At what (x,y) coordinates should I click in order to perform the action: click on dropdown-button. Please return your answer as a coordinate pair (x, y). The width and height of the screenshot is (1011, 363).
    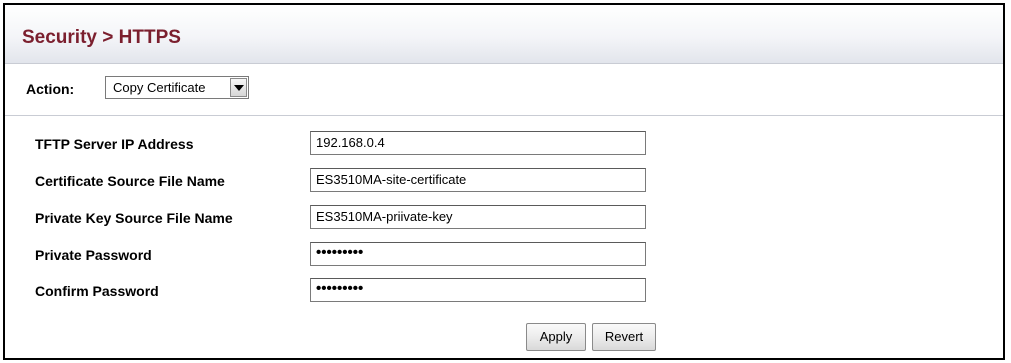
    Looking at the image, I should click on (238, 87).